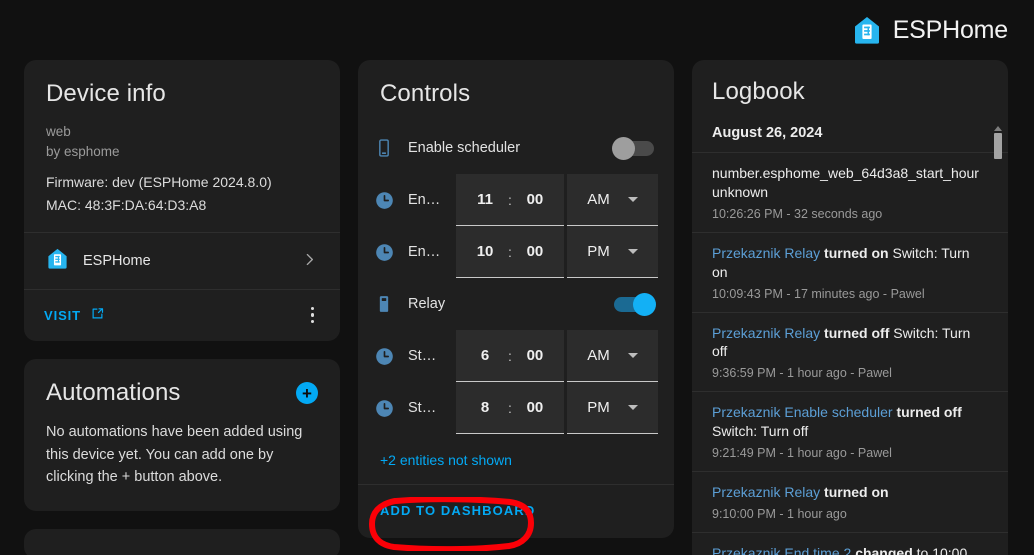 This screenshot has height=555, width=1034. Describe the element at coordinates (485, 251) in the screenshot. I see `hour-value: 10` at that location.